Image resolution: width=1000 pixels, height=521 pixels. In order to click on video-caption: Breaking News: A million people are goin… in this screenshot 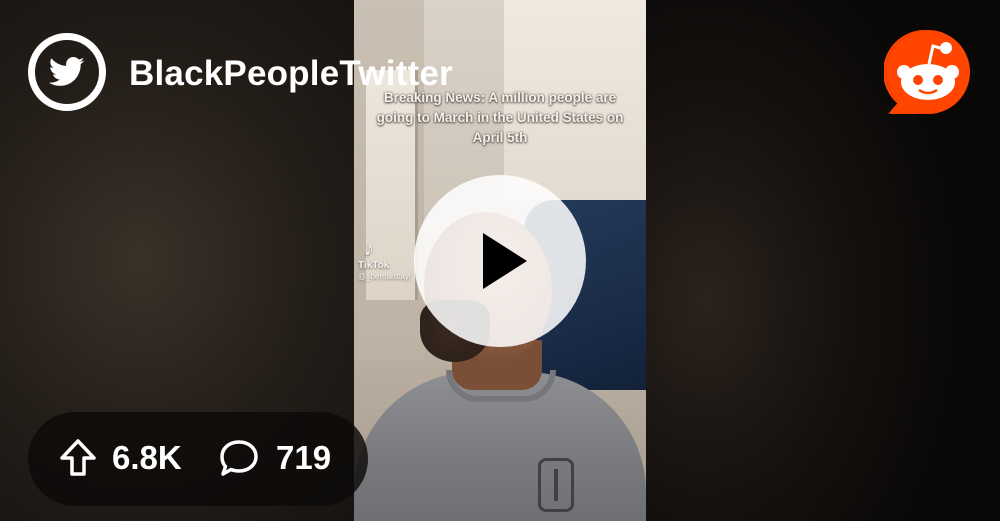, I will do `click(500, 117)`.